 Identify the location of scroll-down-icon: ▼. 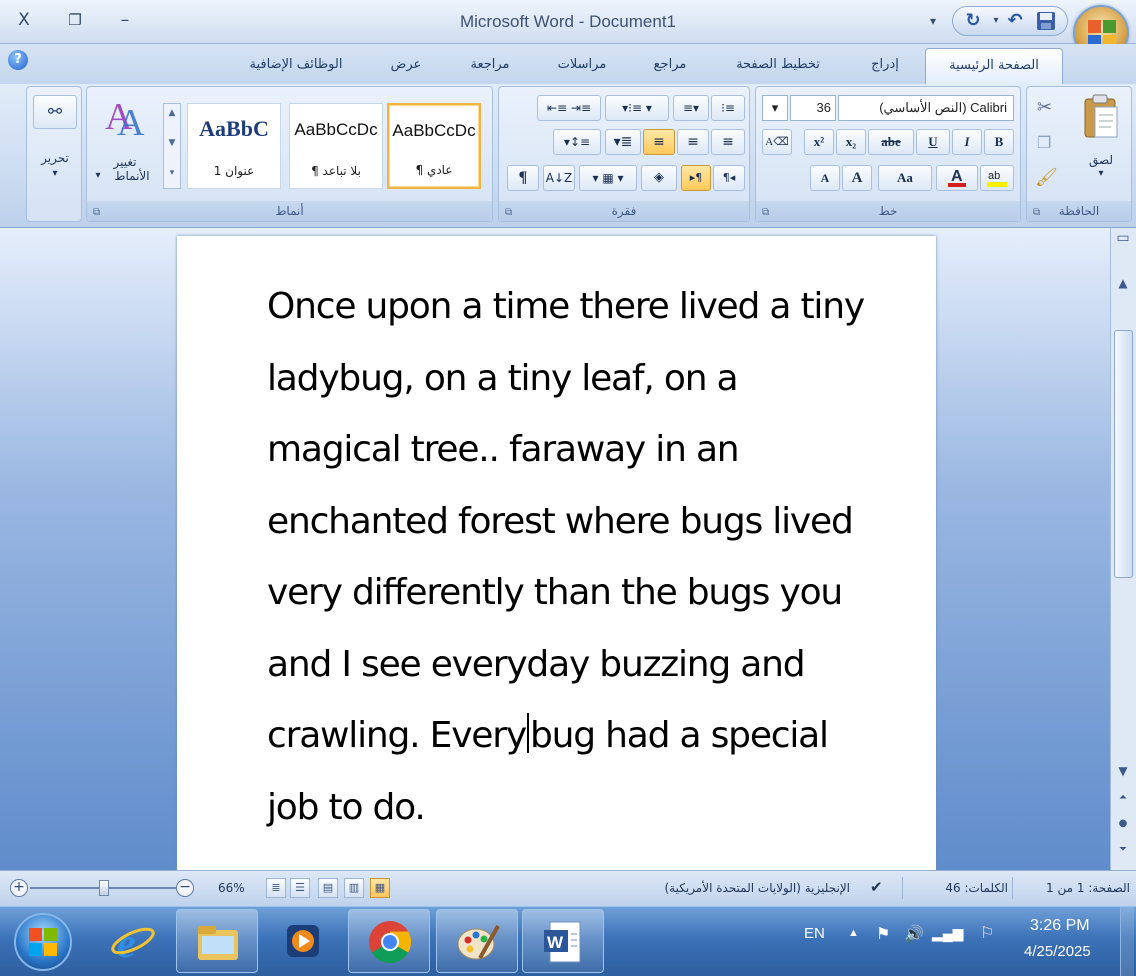
(1123, 771).